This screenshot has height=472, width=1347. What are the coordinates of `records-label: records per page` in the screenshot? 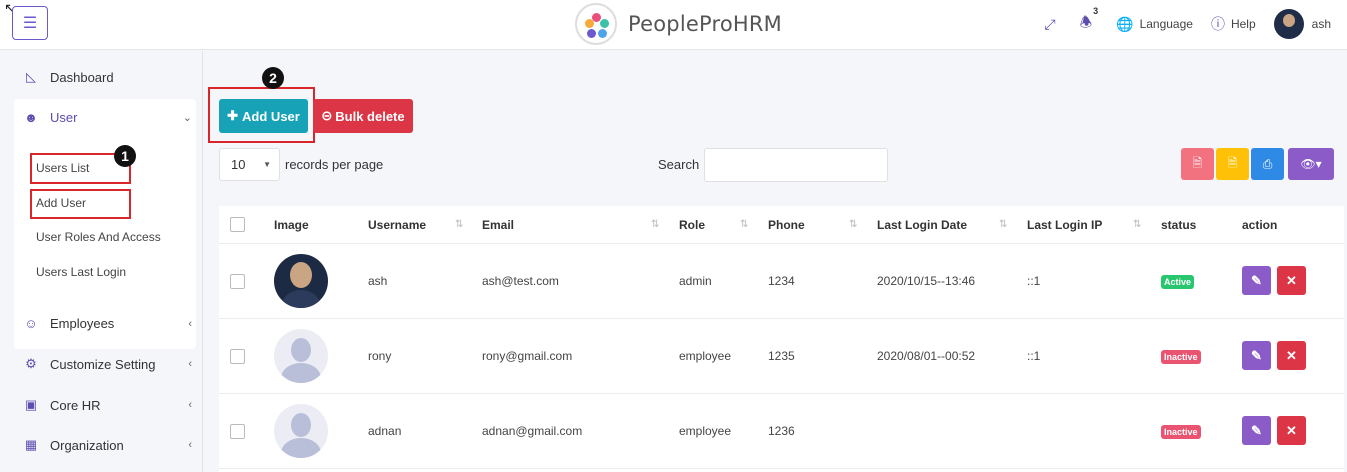 It's located at (334, 164).